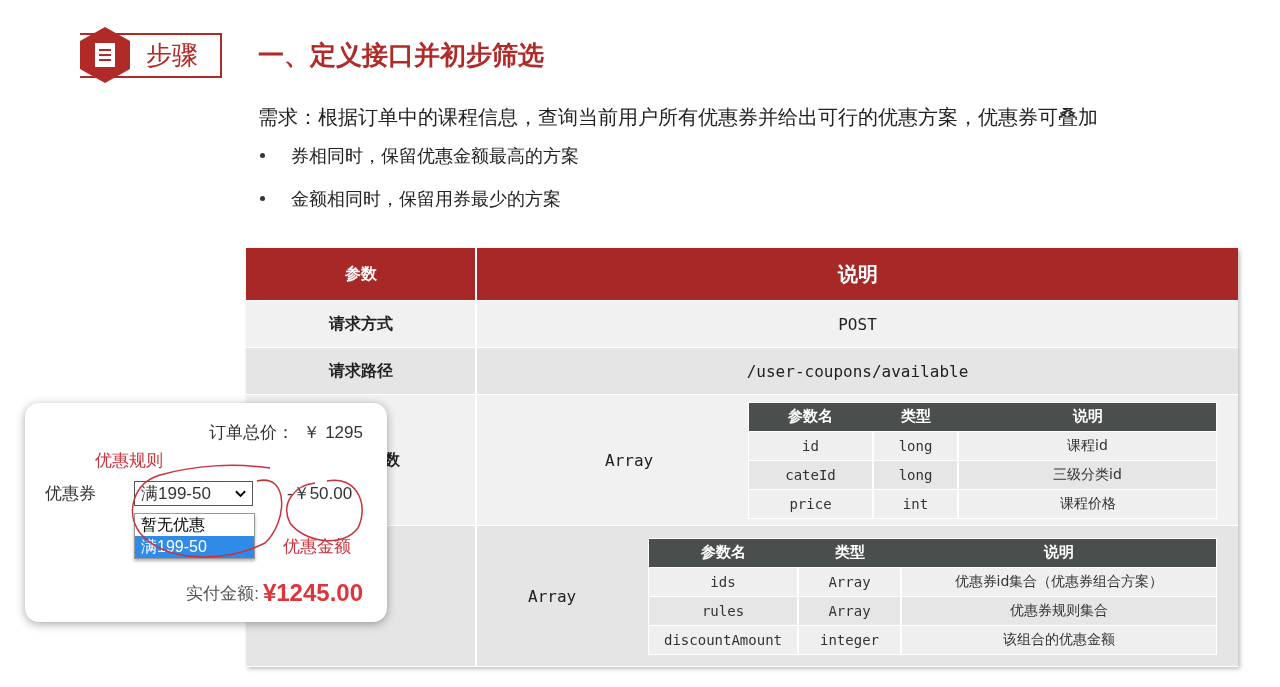 This screenshot has width=1280, height=687. I want to click on order-total: 订单总价： ￥ 1295, so click(286, 433).